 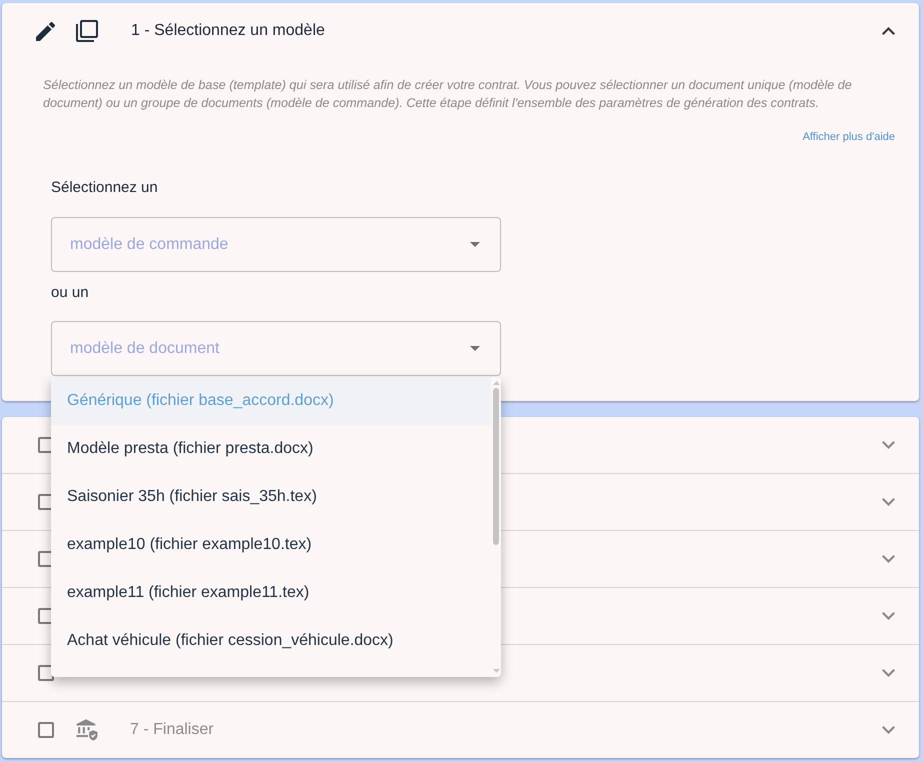 What do you see at coordinates (271, 545) in the screenshot?
I see `dropdown-option: example10 (fichier example10.tex)` at bounding box center [271, 545].